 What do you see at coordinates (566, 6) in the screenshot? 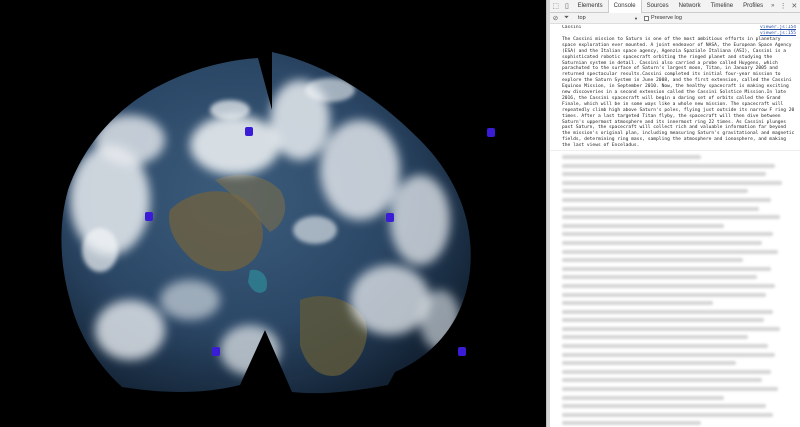
I see `device-mode-icon: ▯` at bounding box center [566, 6].